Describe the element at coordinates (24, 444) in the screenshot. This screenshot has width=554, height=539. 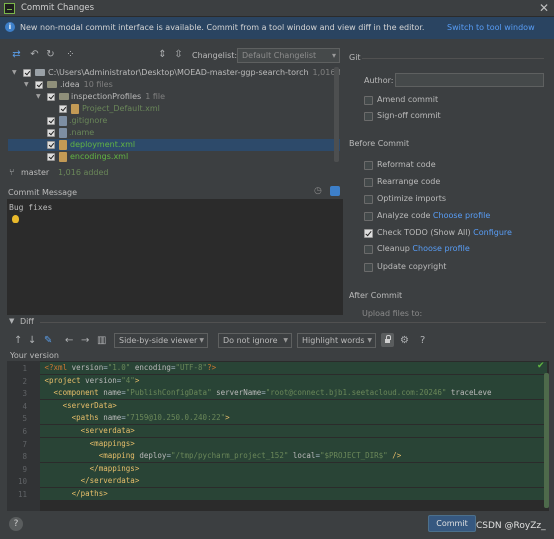
I see `line-number: 7` at that location.